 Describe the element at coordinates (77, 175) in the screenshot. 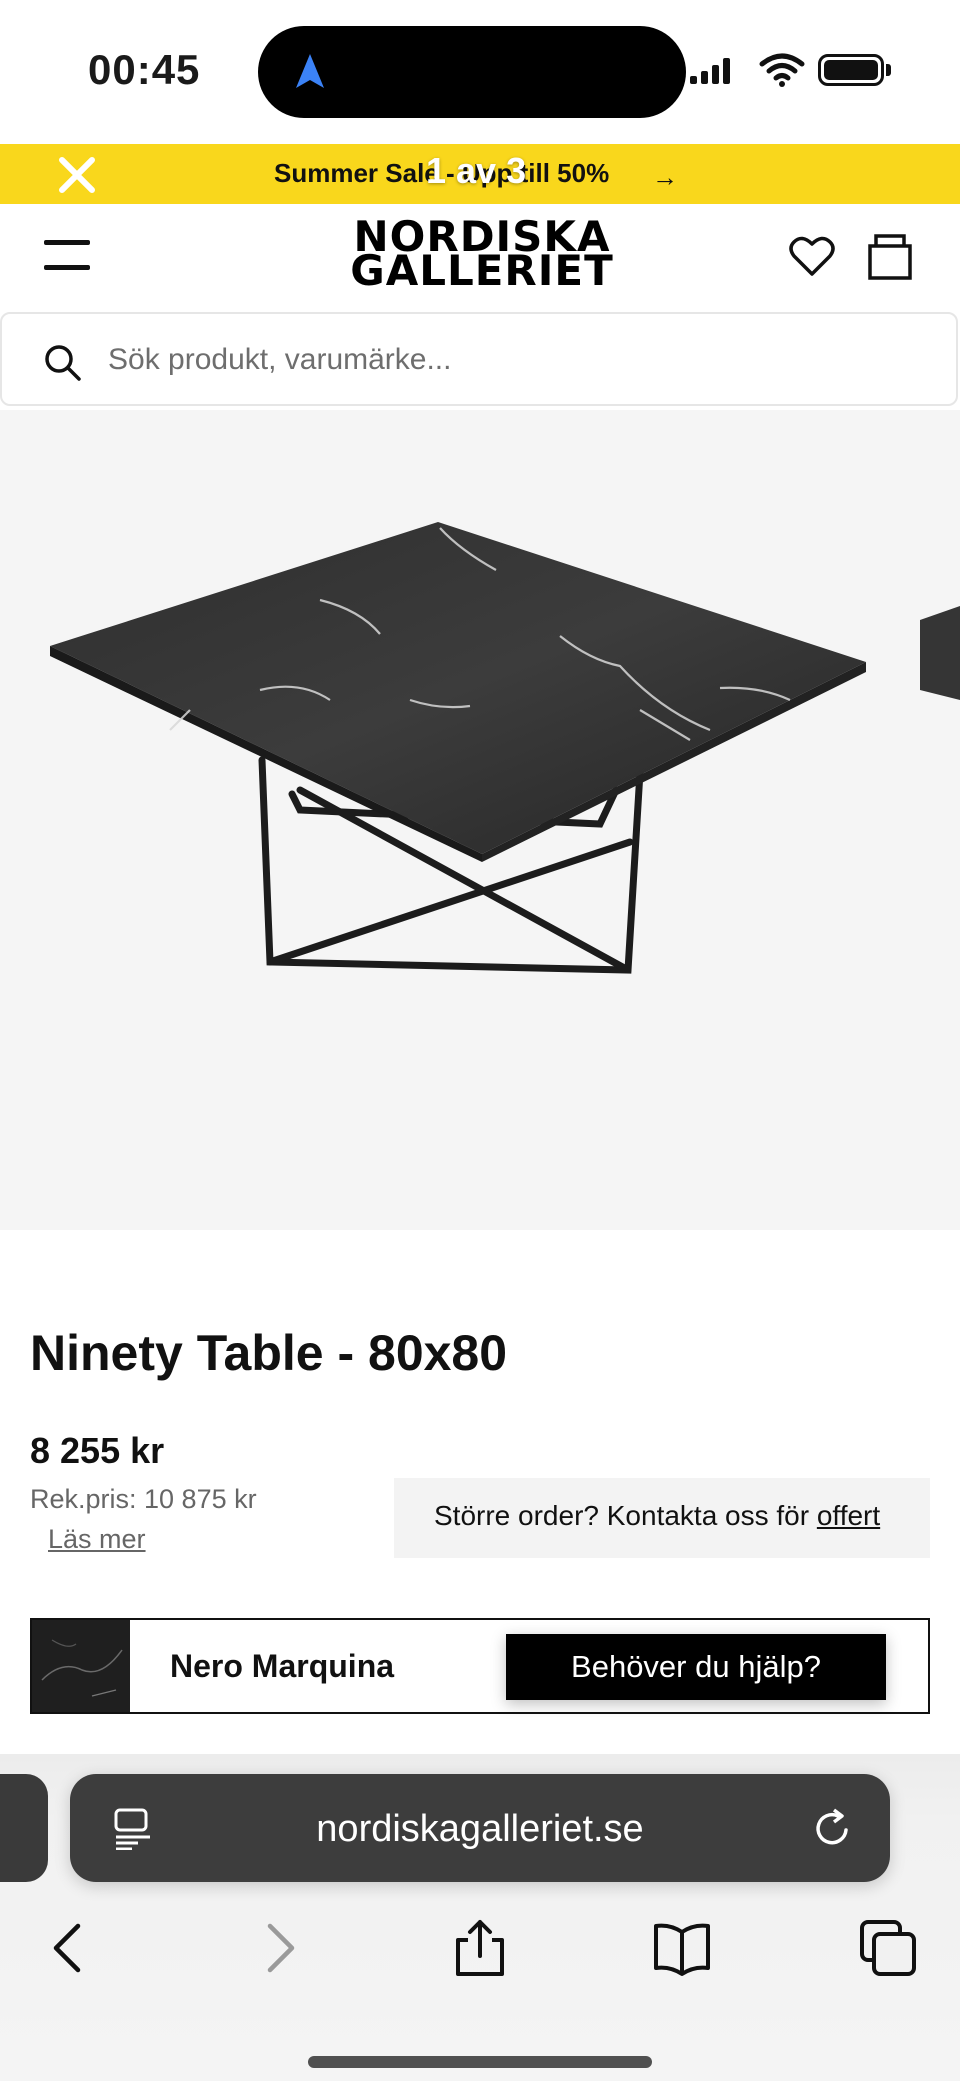

I see `close-icon` at that location.